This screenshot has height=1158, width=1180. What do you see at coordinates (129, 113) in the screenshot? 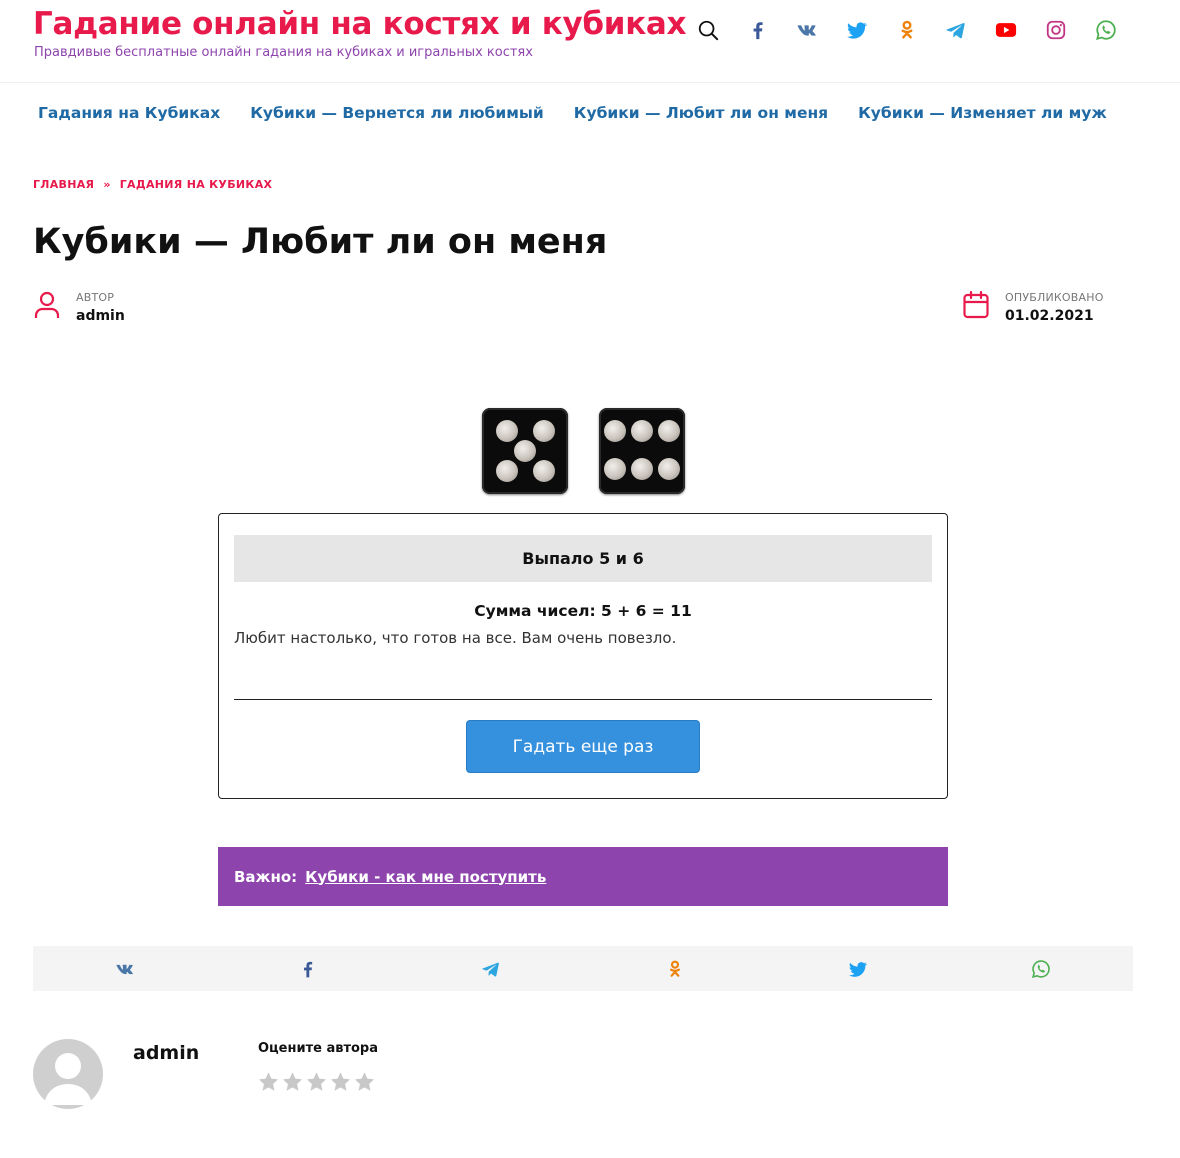
I see `nav-item-gadaniya-na-kubikah: Гадания на Кубиках` at bounding box center [129, 113].